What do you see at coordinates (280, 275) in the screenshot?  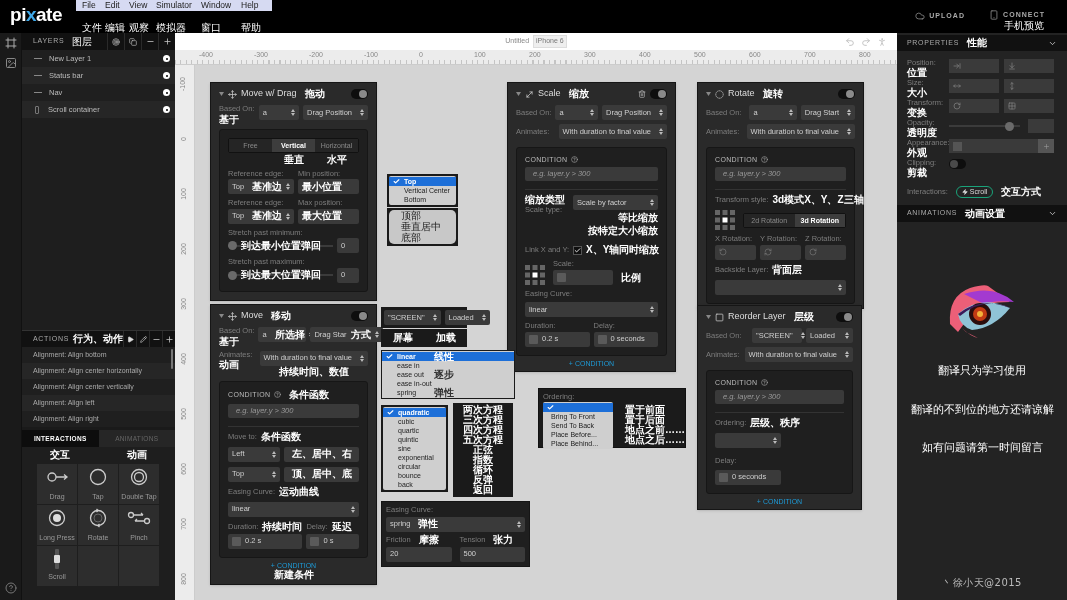 I see `translation-note: 到达最大位置弹回` at bounding box center [280, 275].